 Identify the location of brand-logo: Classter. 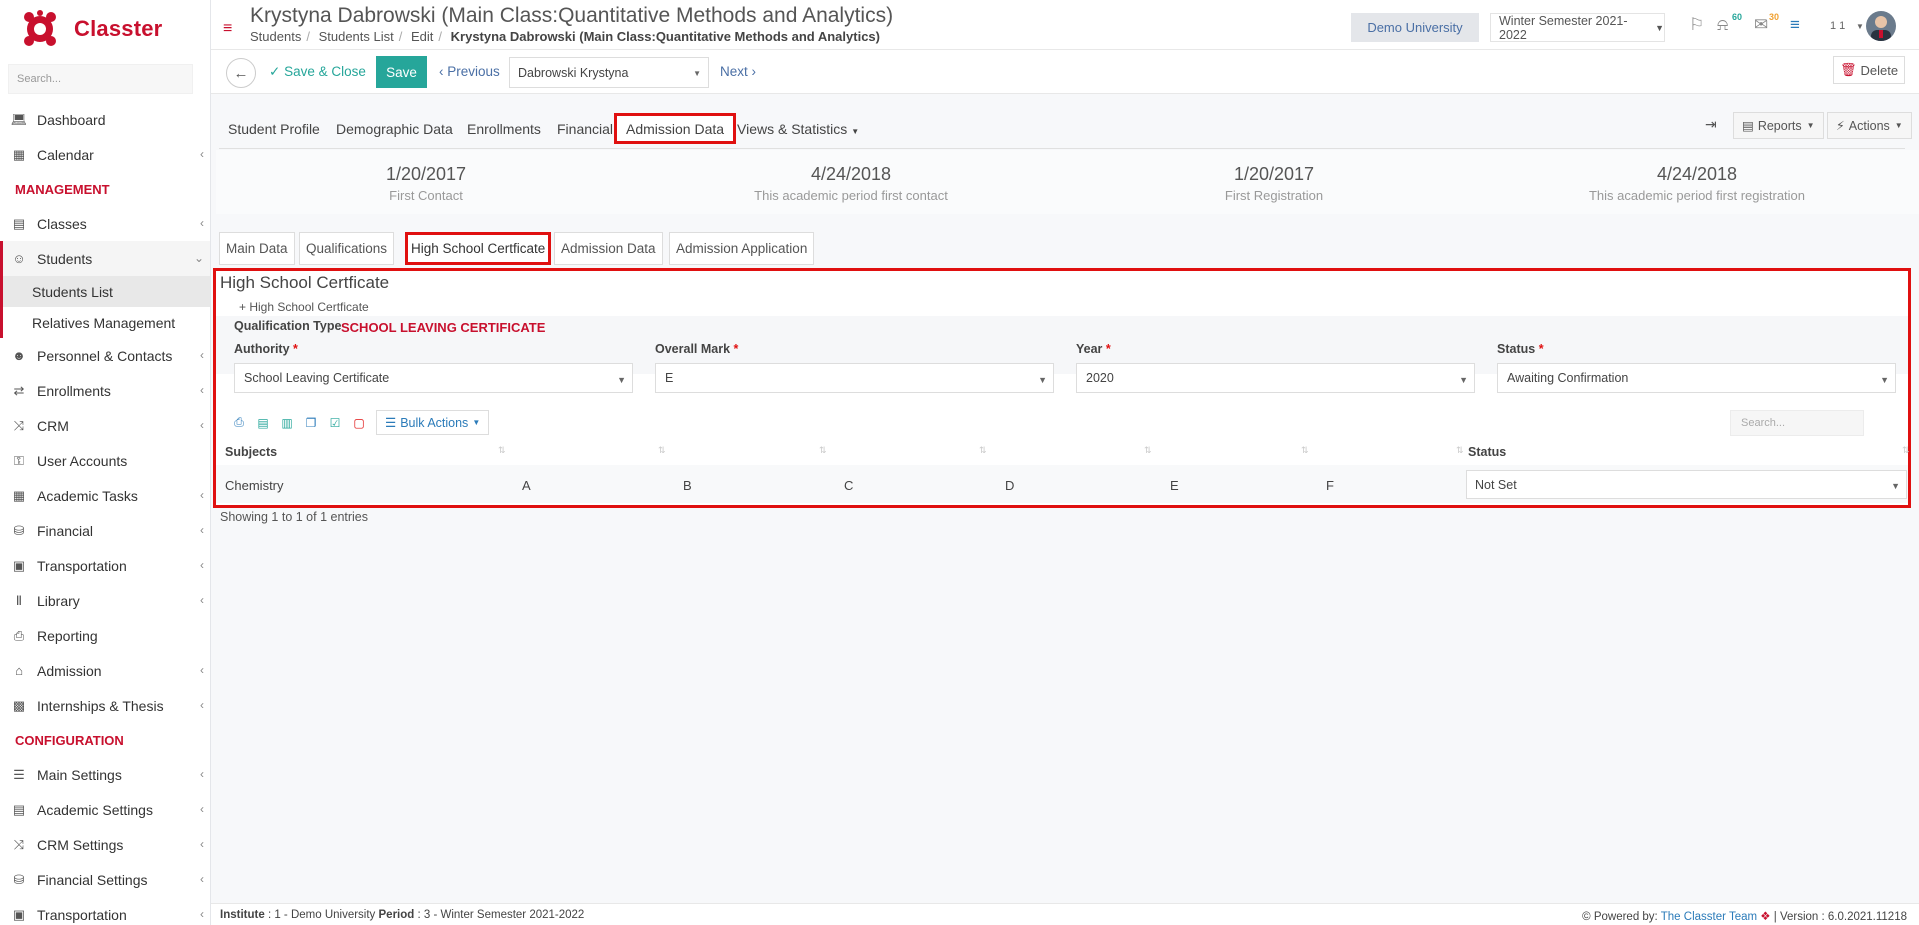
(105, 29).